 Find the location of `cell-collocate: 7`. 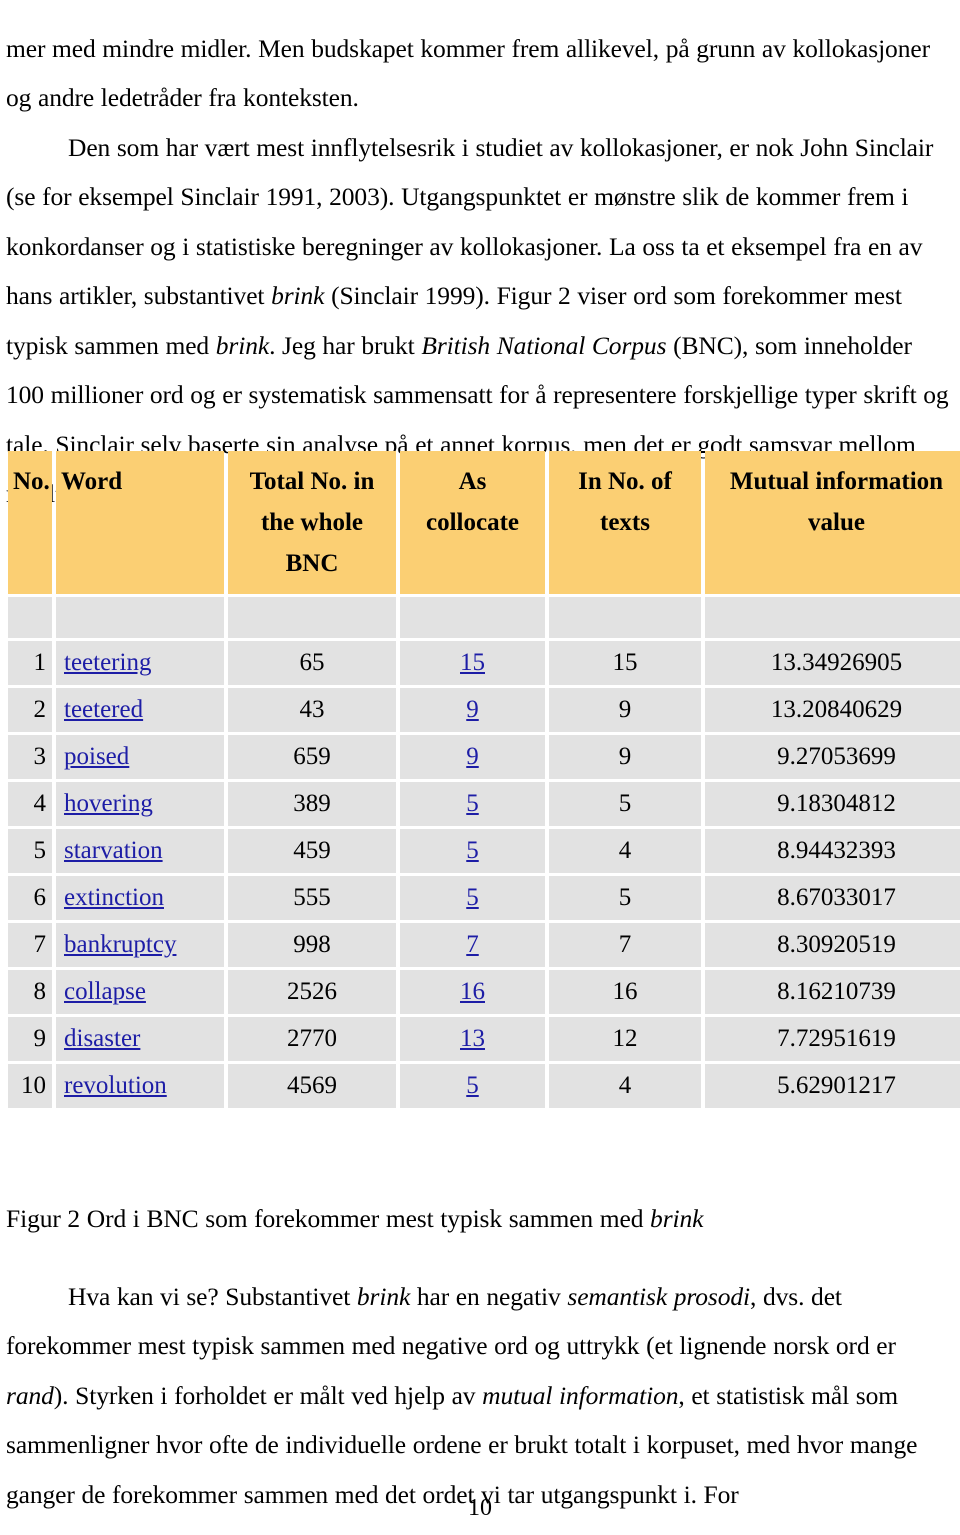

cell-collocate: 7 is located at coordinates (472, 945).